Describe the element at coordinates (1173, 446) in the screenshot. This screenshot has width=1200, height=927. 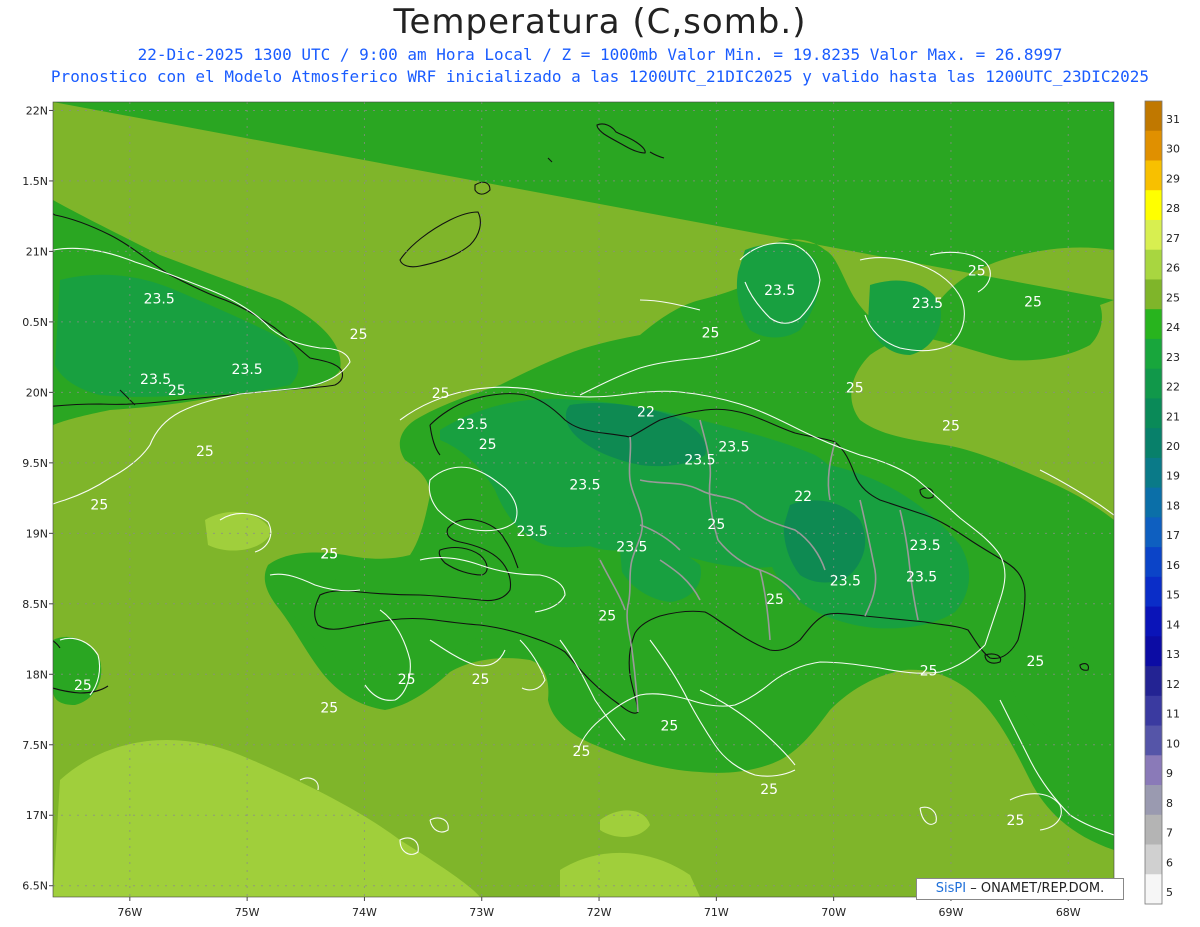
I see `colorbar-label: 20` at that location.